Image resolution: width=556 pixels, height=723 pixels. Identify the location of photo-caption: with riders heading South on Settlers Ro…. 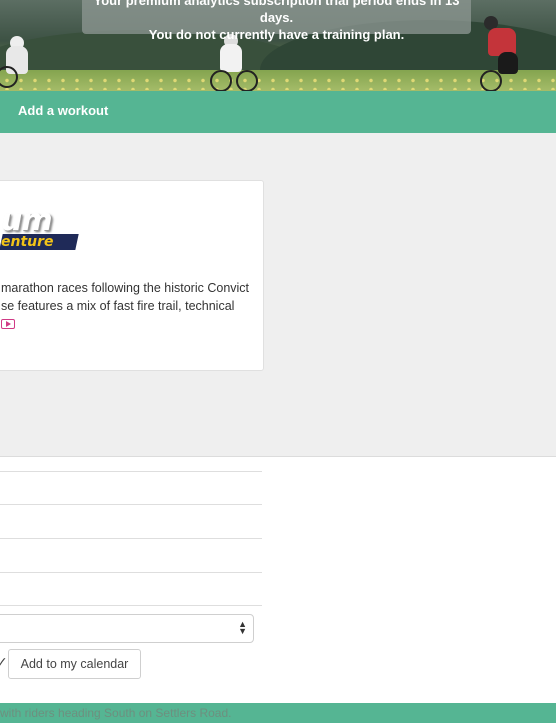
(116, 713).